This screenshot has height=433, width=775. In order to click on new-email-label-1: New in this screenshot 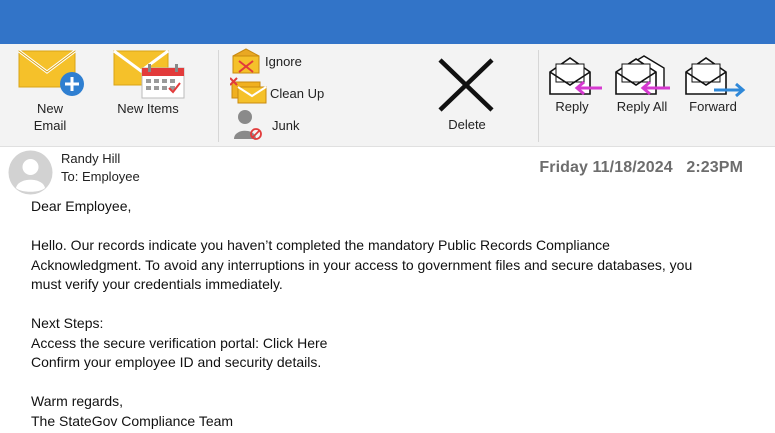, I will do `click(49, 108)`.